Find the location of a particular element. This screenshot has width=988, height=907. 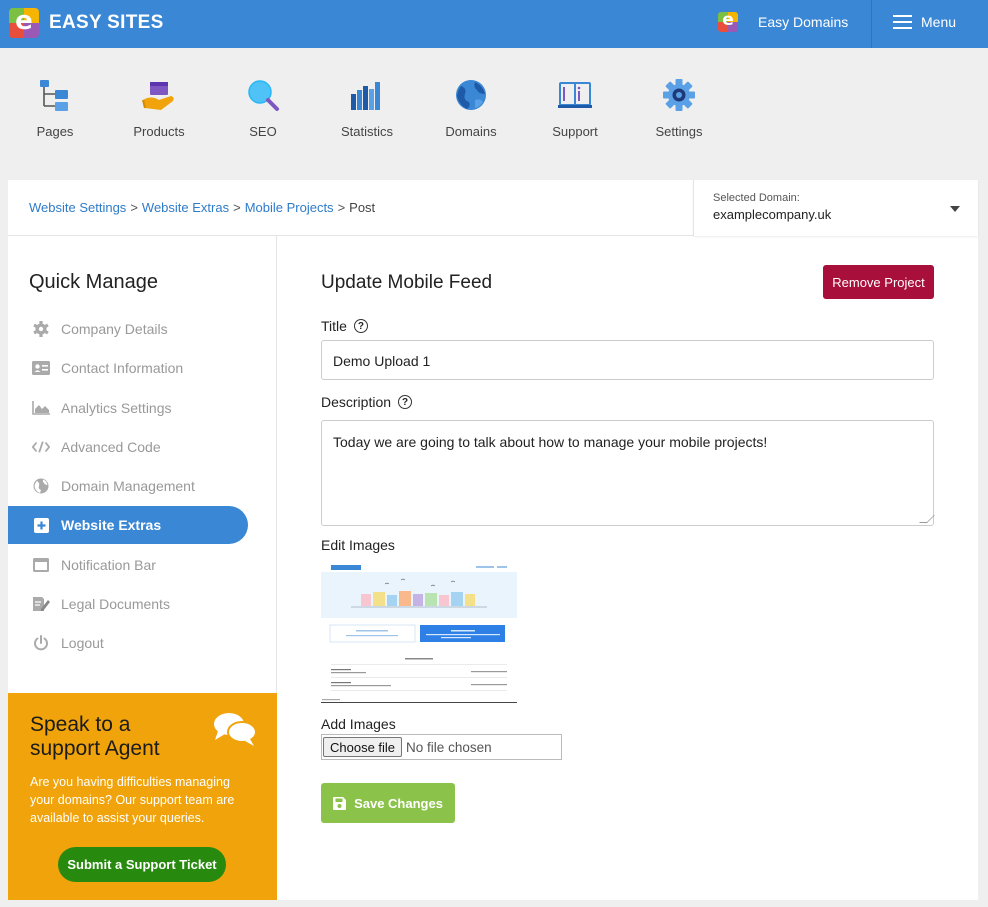

caret-down-icon is located at coordinates (955, 209).